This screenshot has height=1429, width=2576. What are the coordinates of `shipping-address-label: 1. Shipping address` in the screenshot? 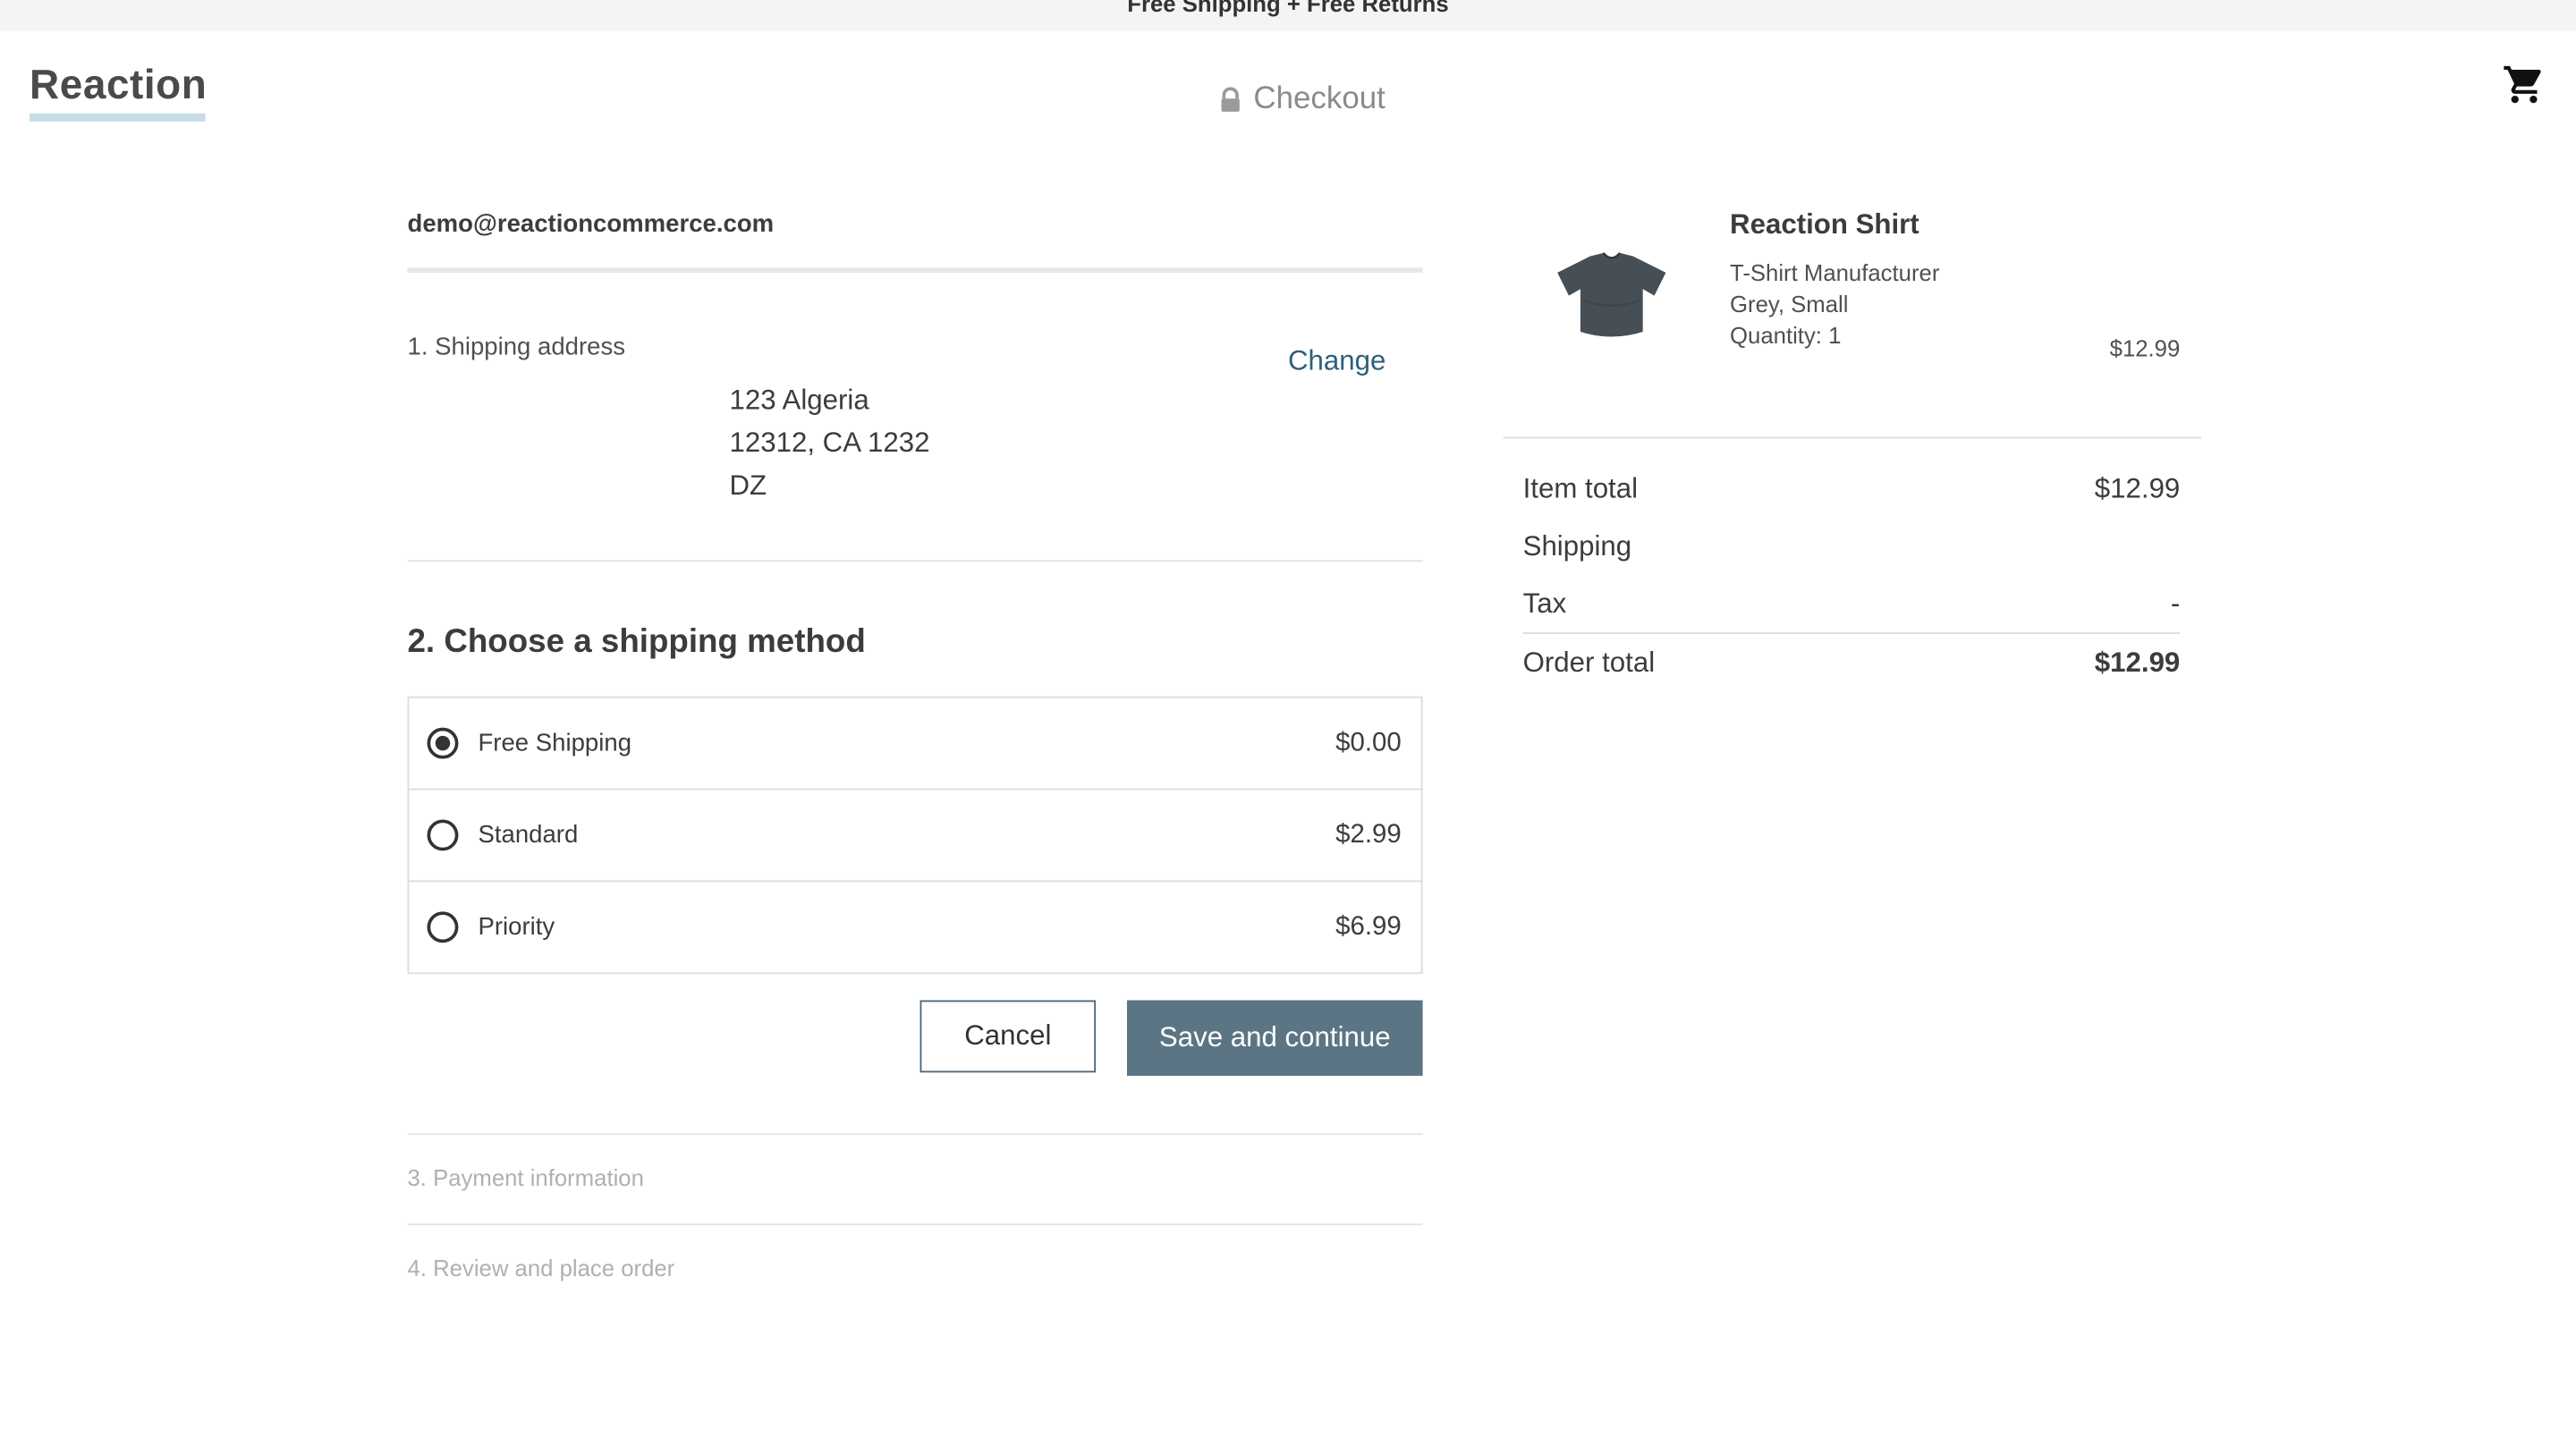 It's located at (516, 347).